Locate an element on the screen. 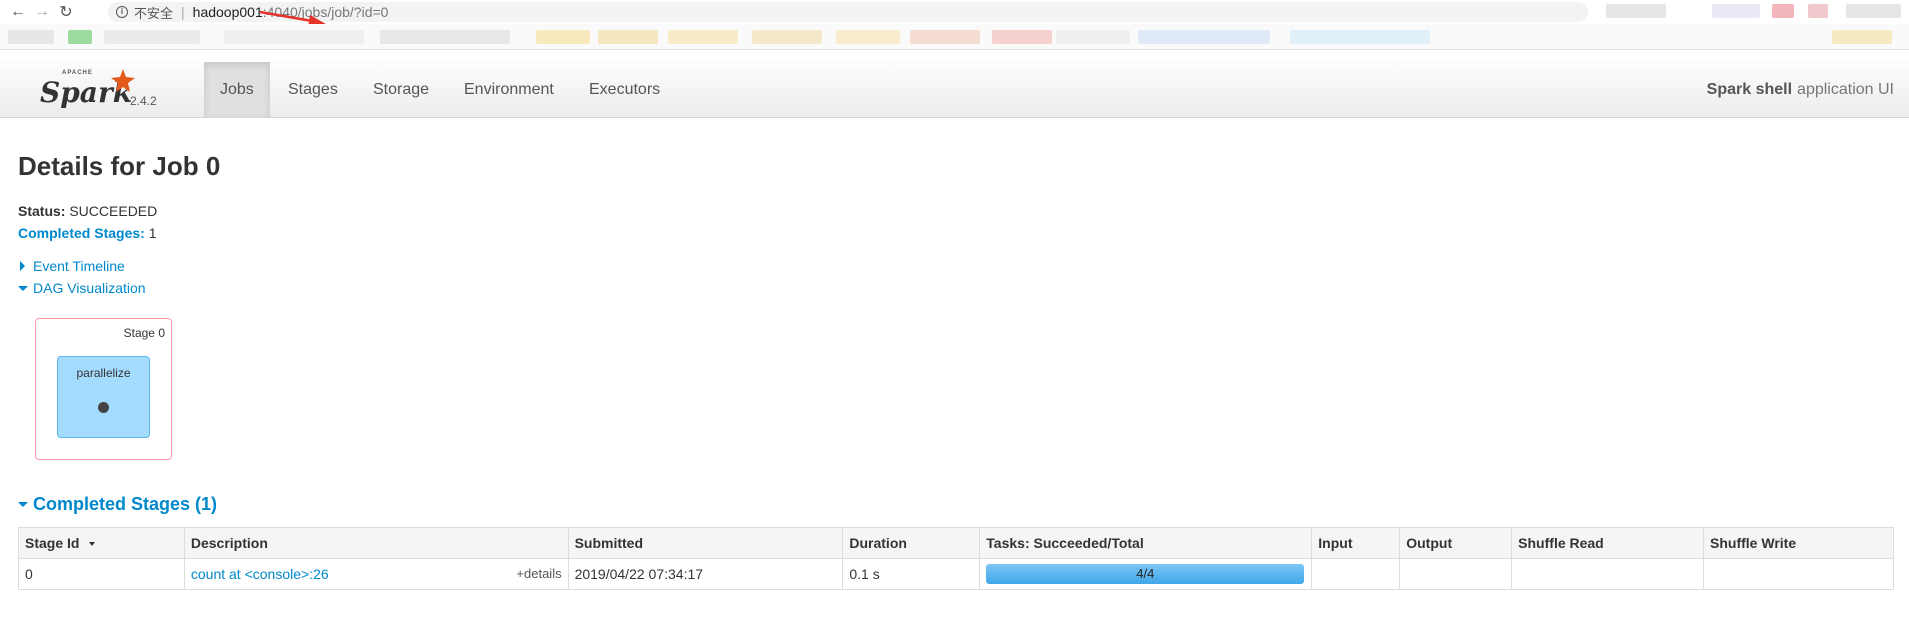 The height and width of the screenshot is (634, 1909). cell-tasks: 4/4 is located at coordinates (1146, 574).